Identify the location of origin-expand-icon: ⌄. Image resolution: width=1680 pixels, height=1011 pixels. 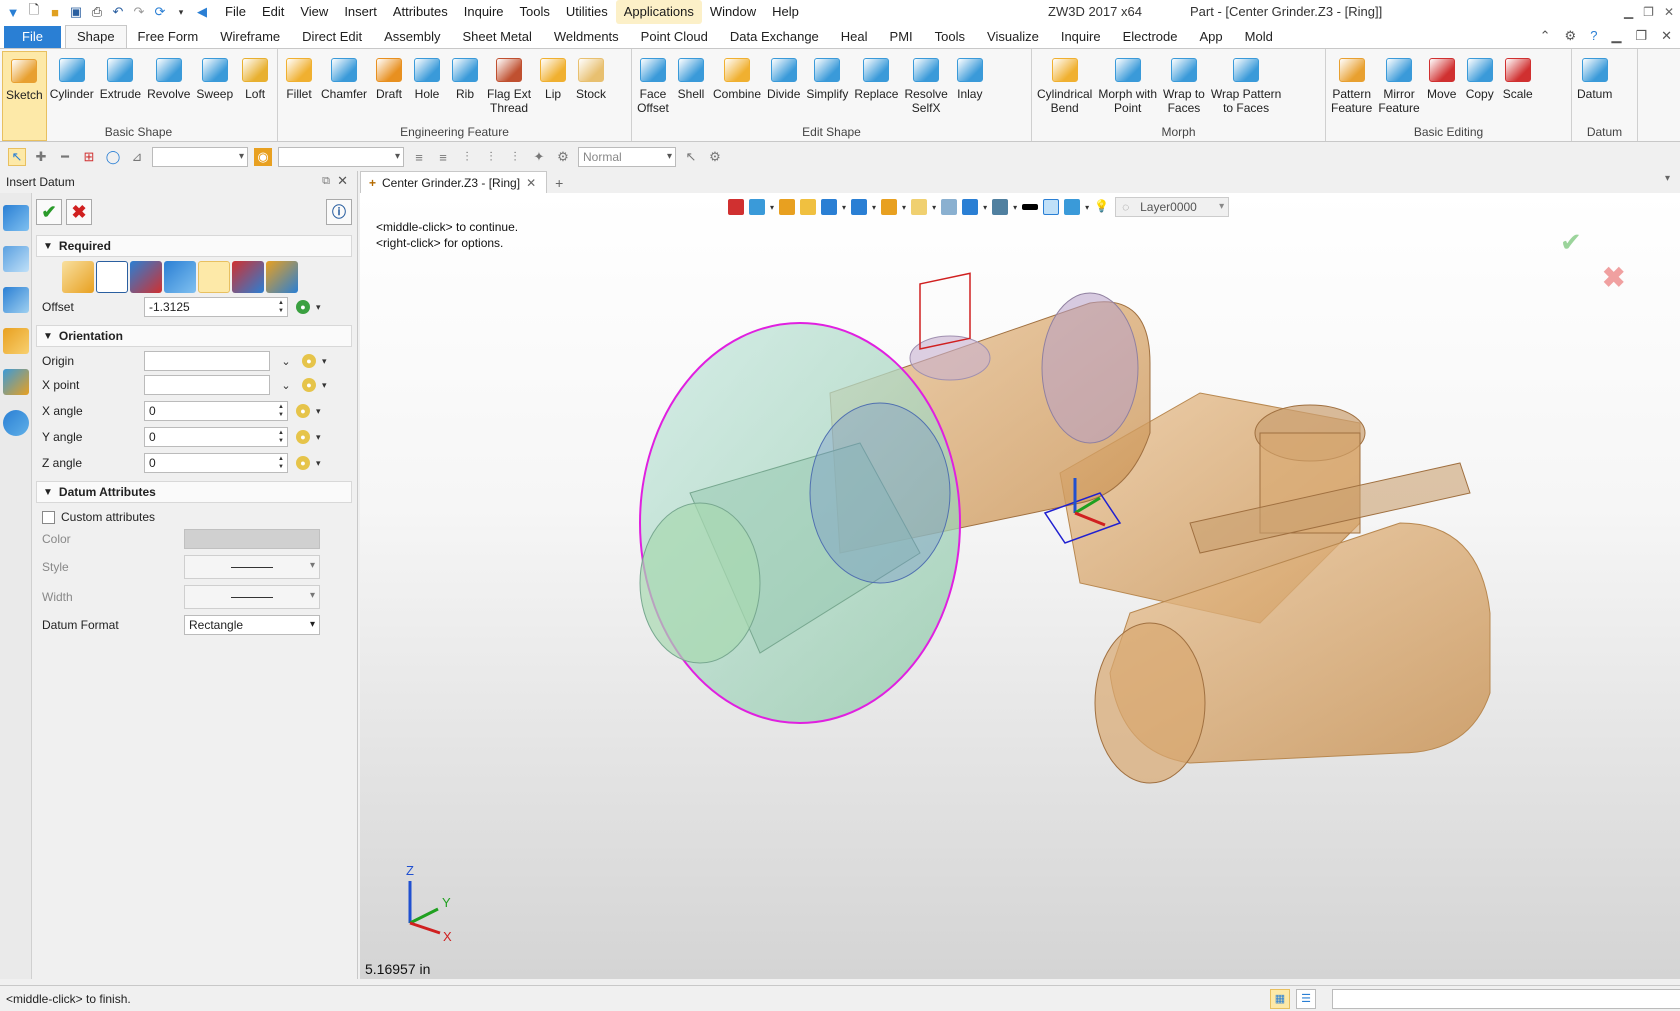
(286, 361).